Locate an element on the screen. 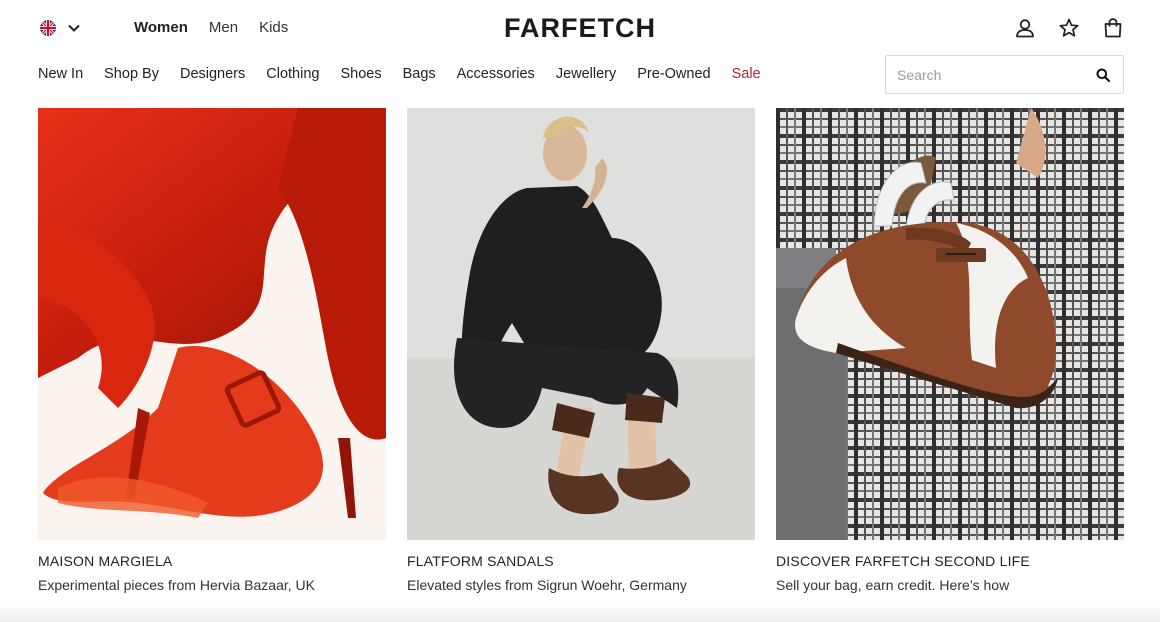  card-subtitle: Sell your bag, earn credit. Here’s how is located at coordinates (893, 585).